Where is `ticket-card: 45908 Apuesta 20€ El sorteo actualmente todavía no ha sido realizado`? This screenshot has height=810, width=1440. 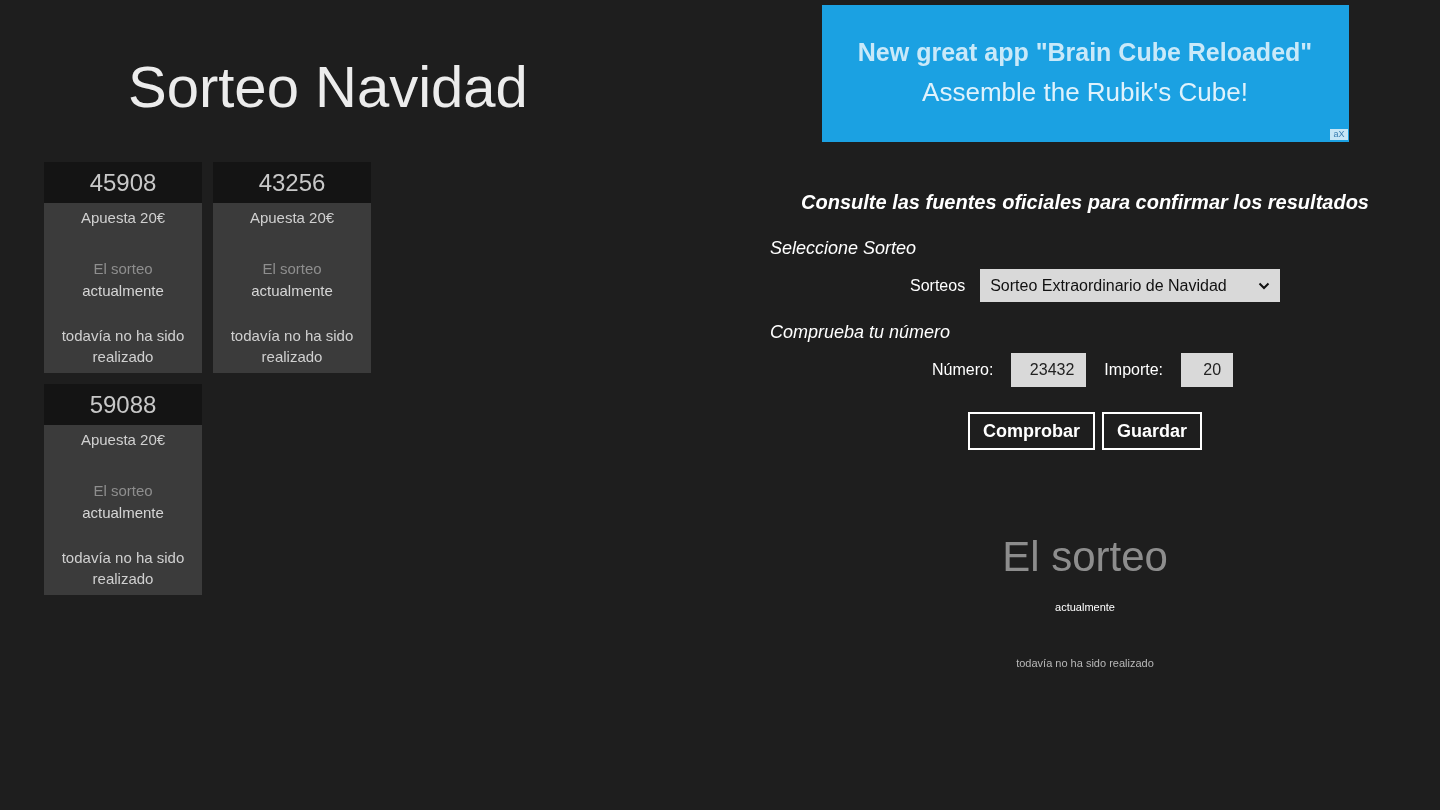
ticket-card: 45908 Apuesta 20€ El sorteo actualmente todavía no ha sido realizado is located at coordinates (123, 267).